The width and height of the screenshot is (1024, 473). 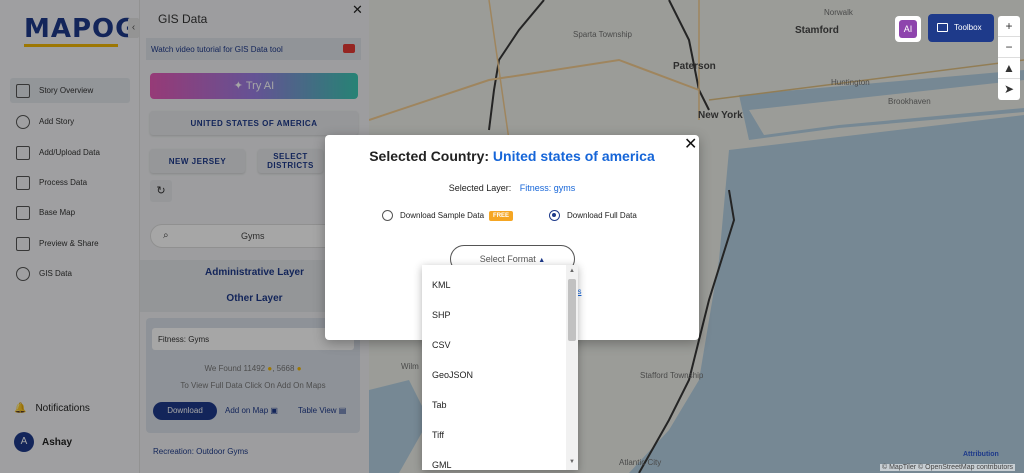 What do you see at coordinates (442, 465) in the screenshot?
I see `format-option-gml: GML` at bounding box center [442, 465].